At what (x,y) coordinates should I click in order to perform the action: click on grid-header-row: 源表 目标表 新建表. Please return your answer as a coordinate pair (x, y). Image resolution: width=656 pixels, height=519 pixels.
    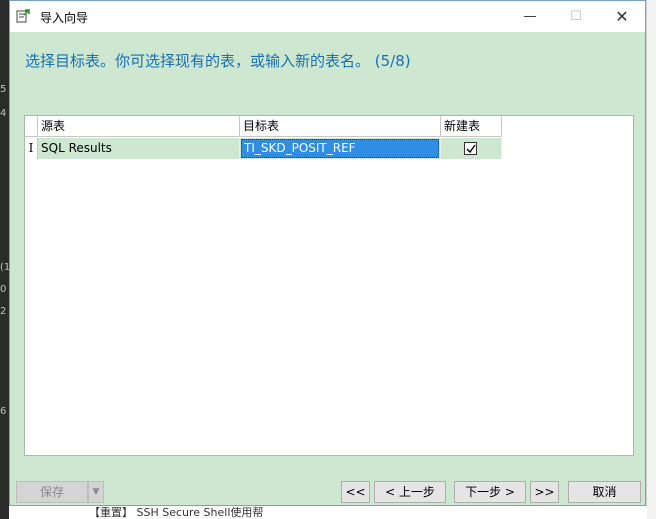
    Looking at the image, I should click on (264, 126).